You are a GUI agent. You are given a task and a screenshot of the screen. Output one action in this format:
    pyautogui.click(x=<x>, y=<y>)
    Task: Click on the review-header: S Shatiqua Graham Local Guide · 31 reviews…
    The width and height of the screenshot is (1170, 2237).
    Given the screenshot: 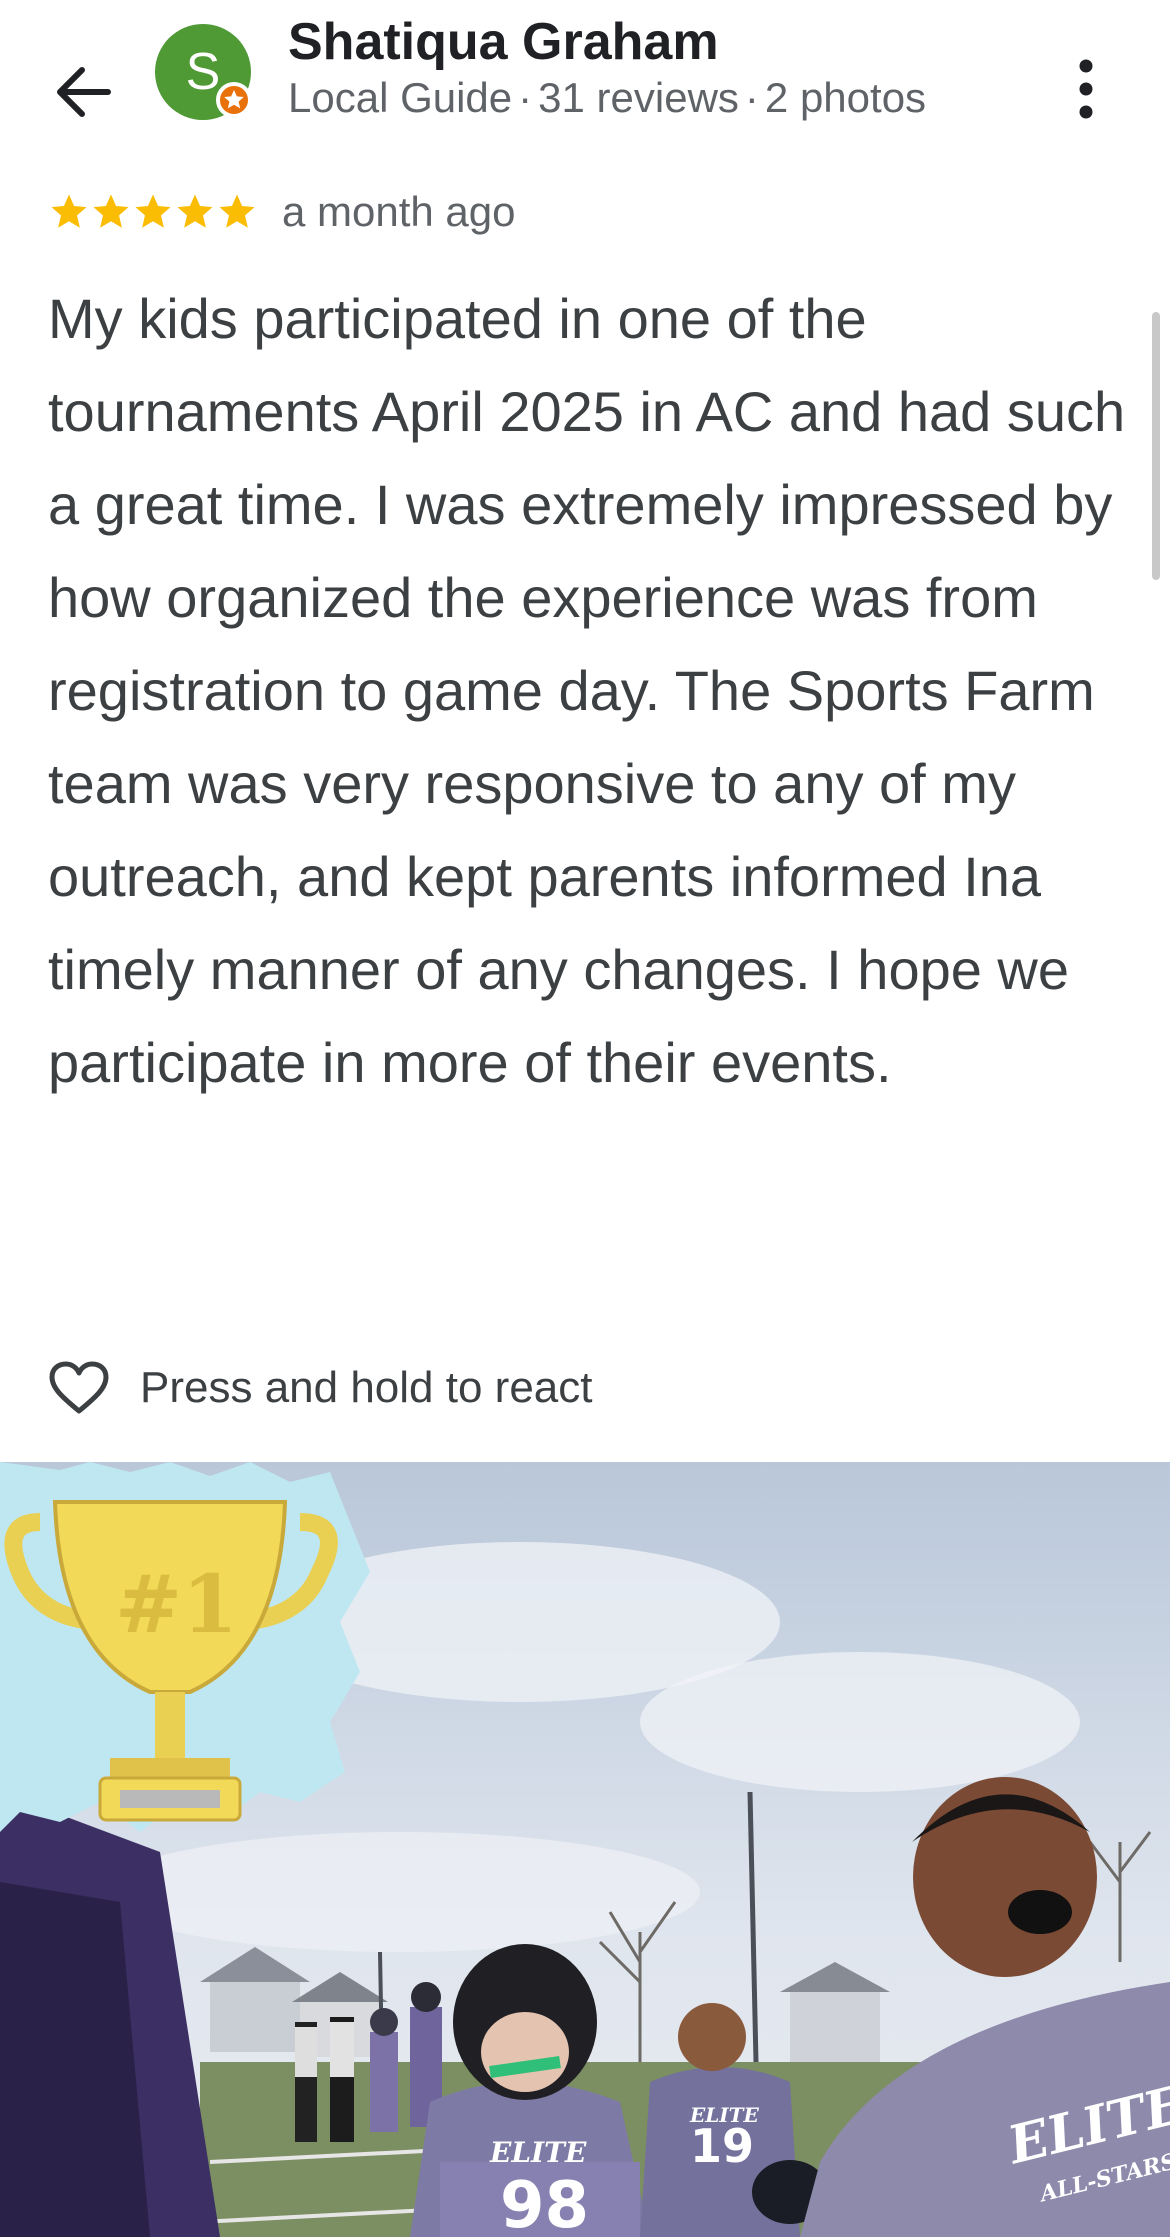 What is the action you would take?
    pyautogui.click(x=585, y=85)
    